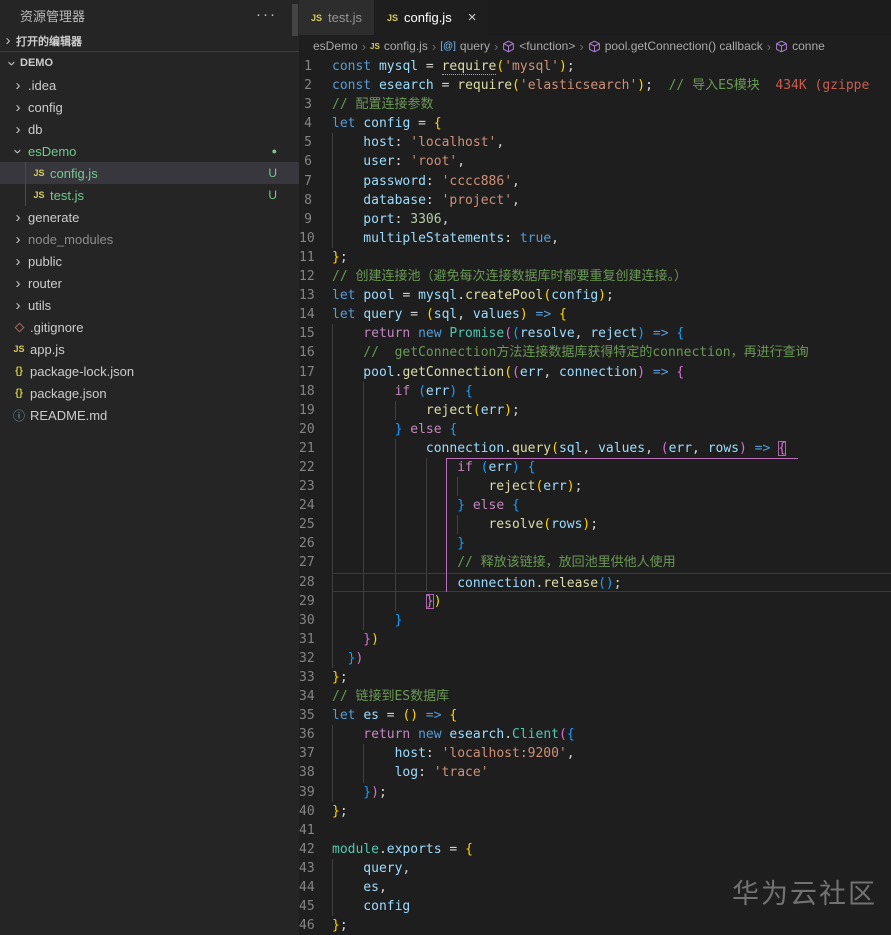 Image resolution: width=891 pixels, height=935 pixels. Describe the element at coordinates (595, 66) in the screenshot. I see `code-line-1: 1 const mysql = require('mysql');` at that location.